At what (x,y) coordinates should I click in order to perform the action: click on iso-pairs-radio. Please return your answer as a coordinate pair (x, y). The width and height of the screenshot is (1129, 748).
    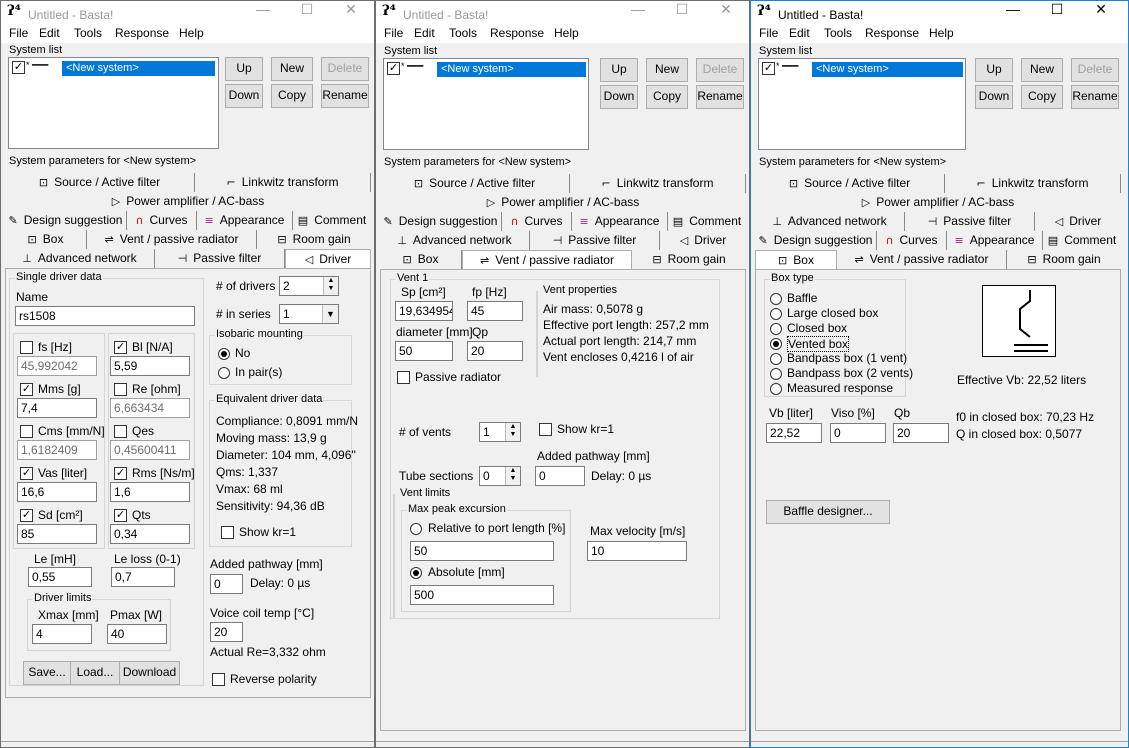
    Looking at the image, I should click on (224, 373).